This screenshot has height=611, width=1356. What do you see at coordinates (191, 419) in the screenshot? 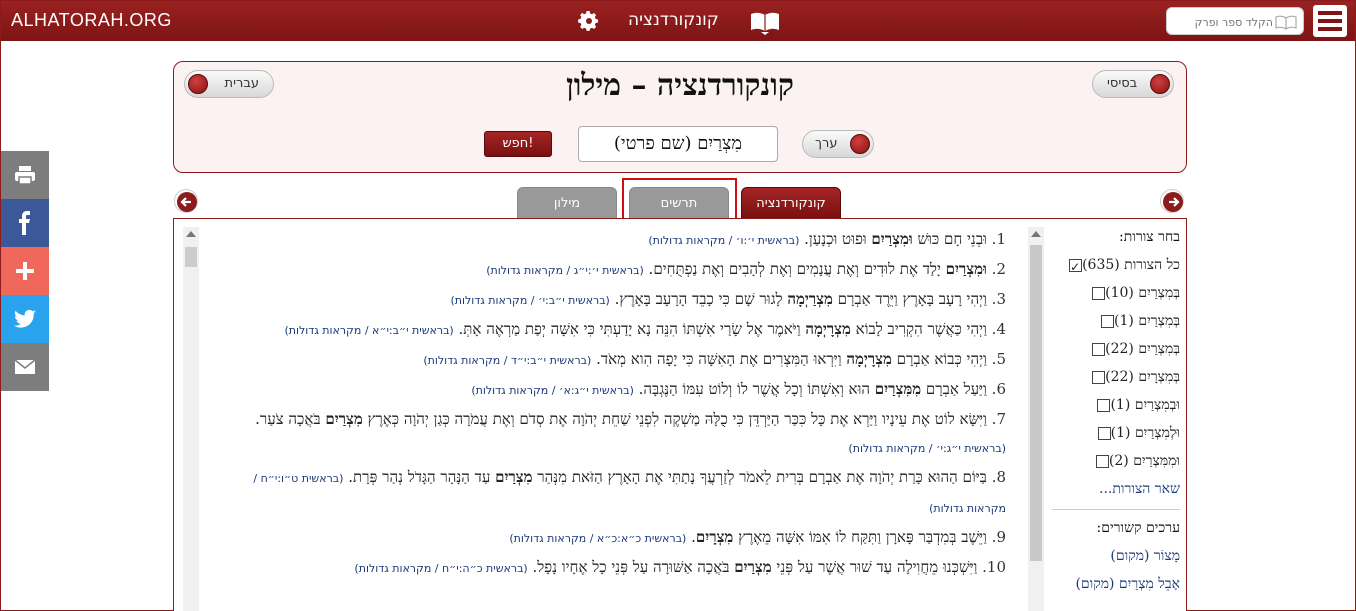
I see `results-scrollbar` at bounding box center [191, 419].